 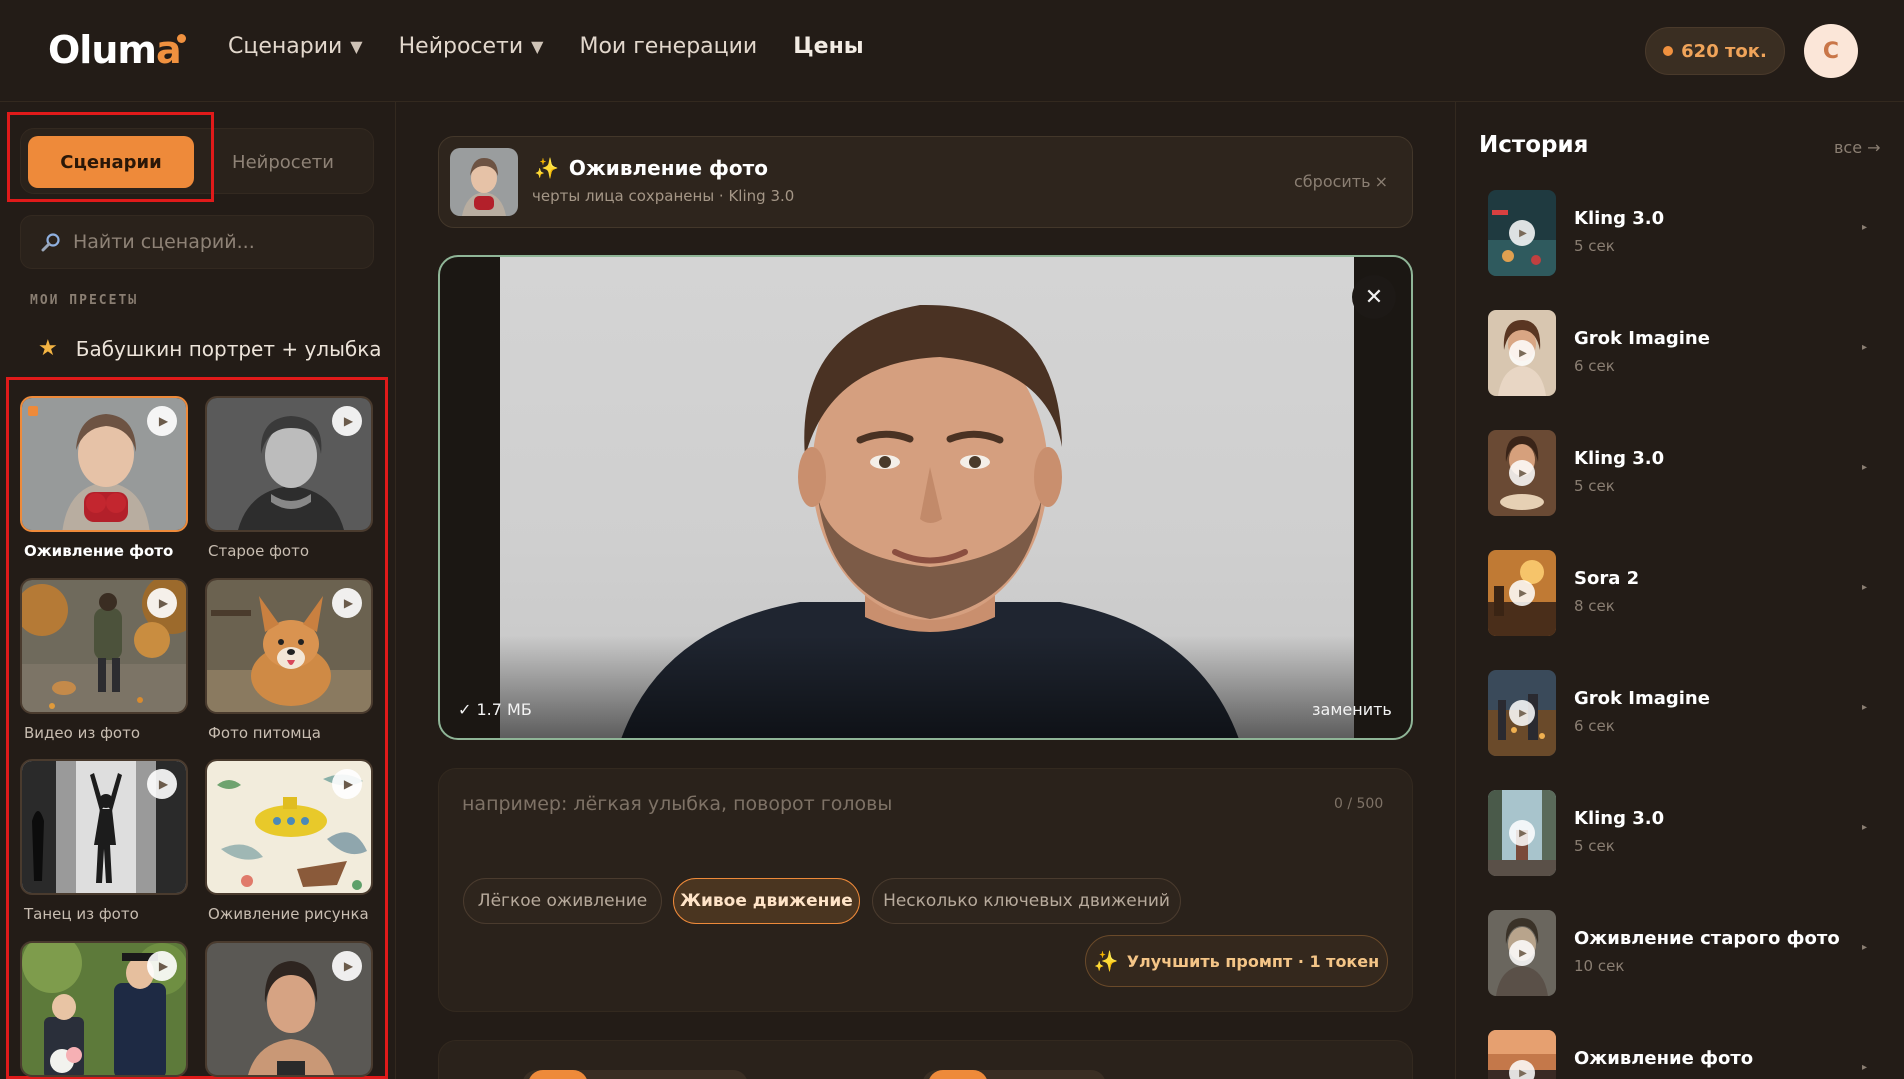 What do you see at coordinates (471, 46) in the screenshot?
I see `nav-neural-networks: Нейросети ▼` at bounding box center [471, 46].